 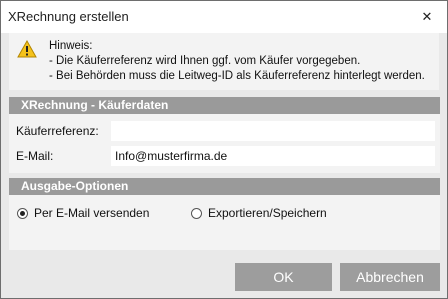 I want to click on window-title: XRechnung erstellen, so click(x=68, y=16).